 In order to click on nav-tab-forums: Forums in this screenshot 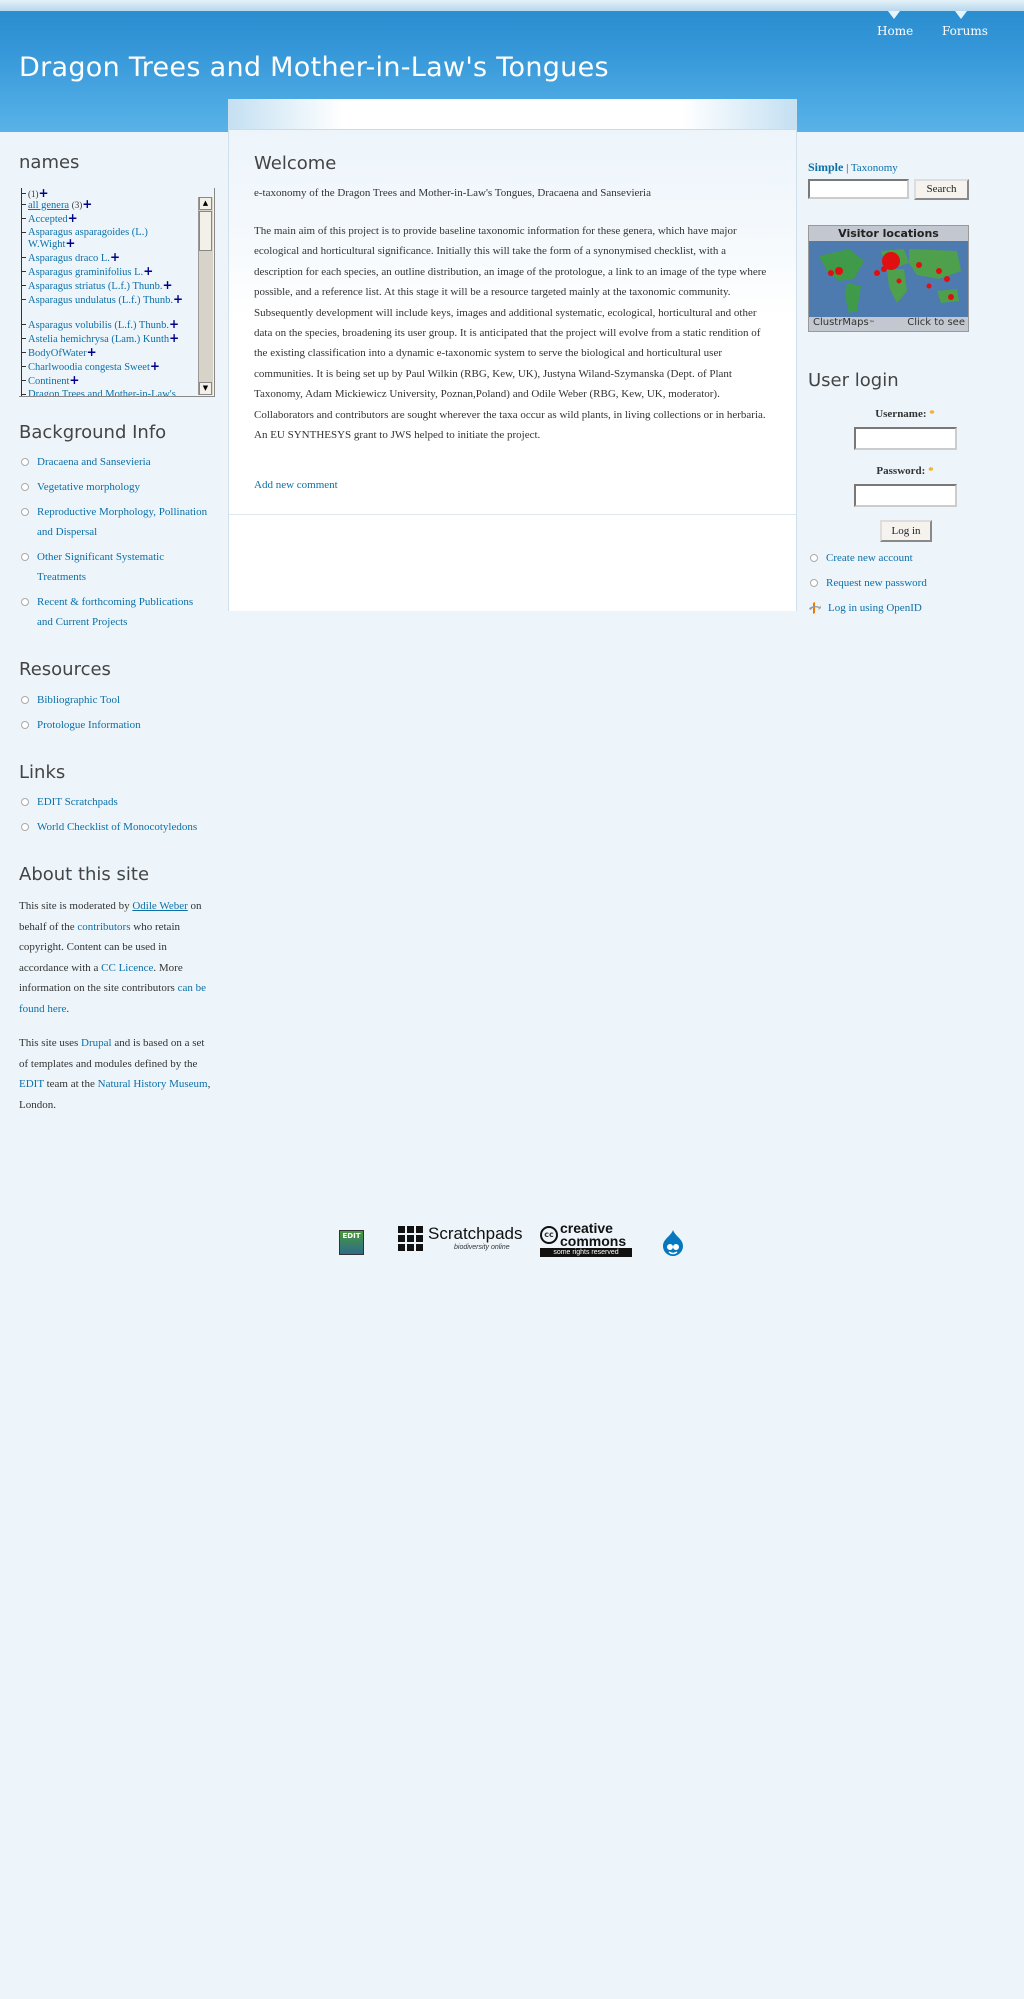, I will do `click(965, 24)`.